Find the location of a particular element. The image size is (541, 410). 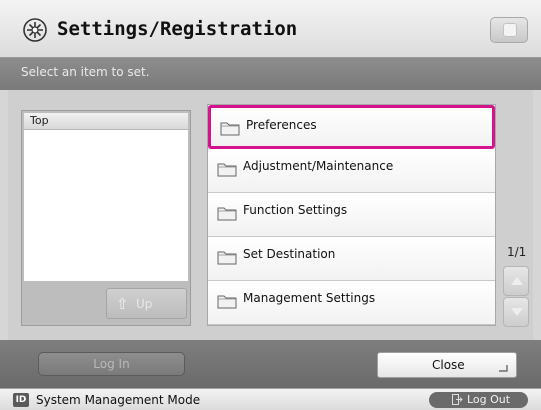

scroll-up-button is located at coordinates (516, 281).